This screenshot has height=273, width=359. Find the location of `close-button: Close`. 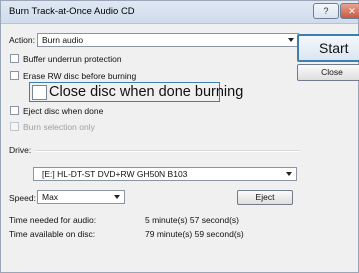

close-button: Close is located at coordinates (328, 72).